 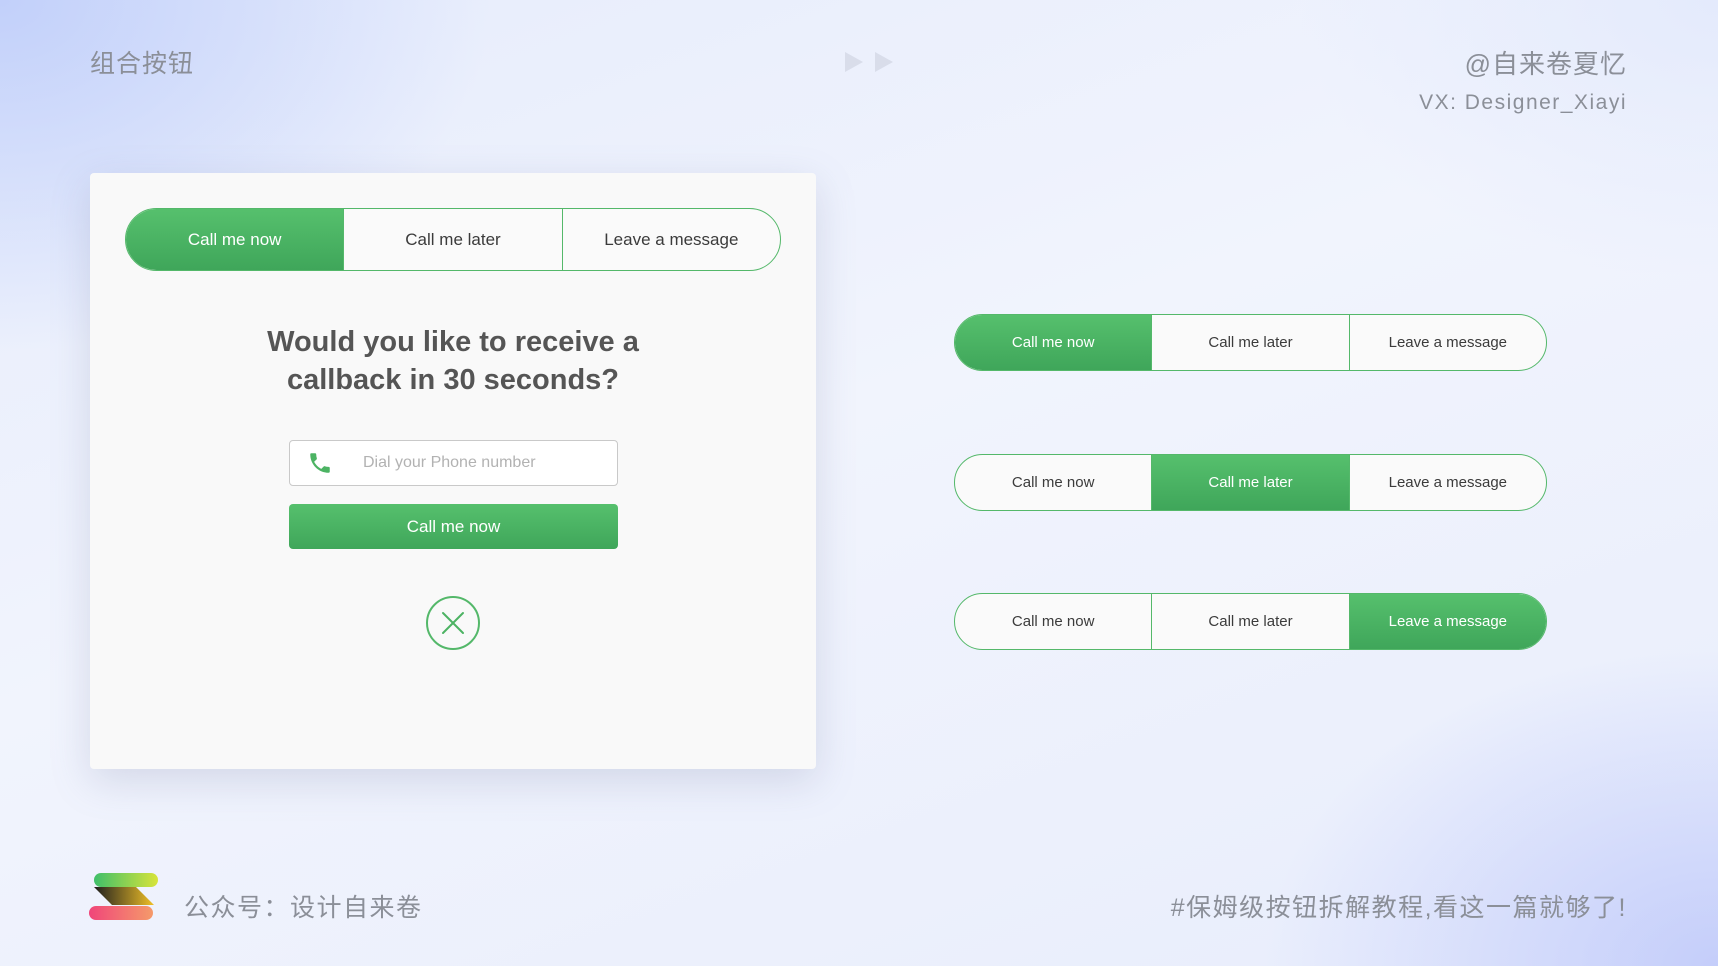 I want to click on phone-input, so click(x=476, y=463).